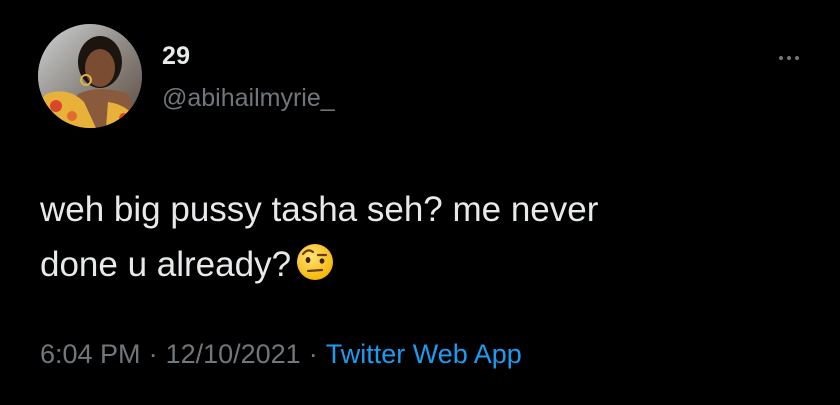  What do you see at coordinates (176, 56) in the screenshot?
I see `display-name: 29` at bounding box center [176, 56].